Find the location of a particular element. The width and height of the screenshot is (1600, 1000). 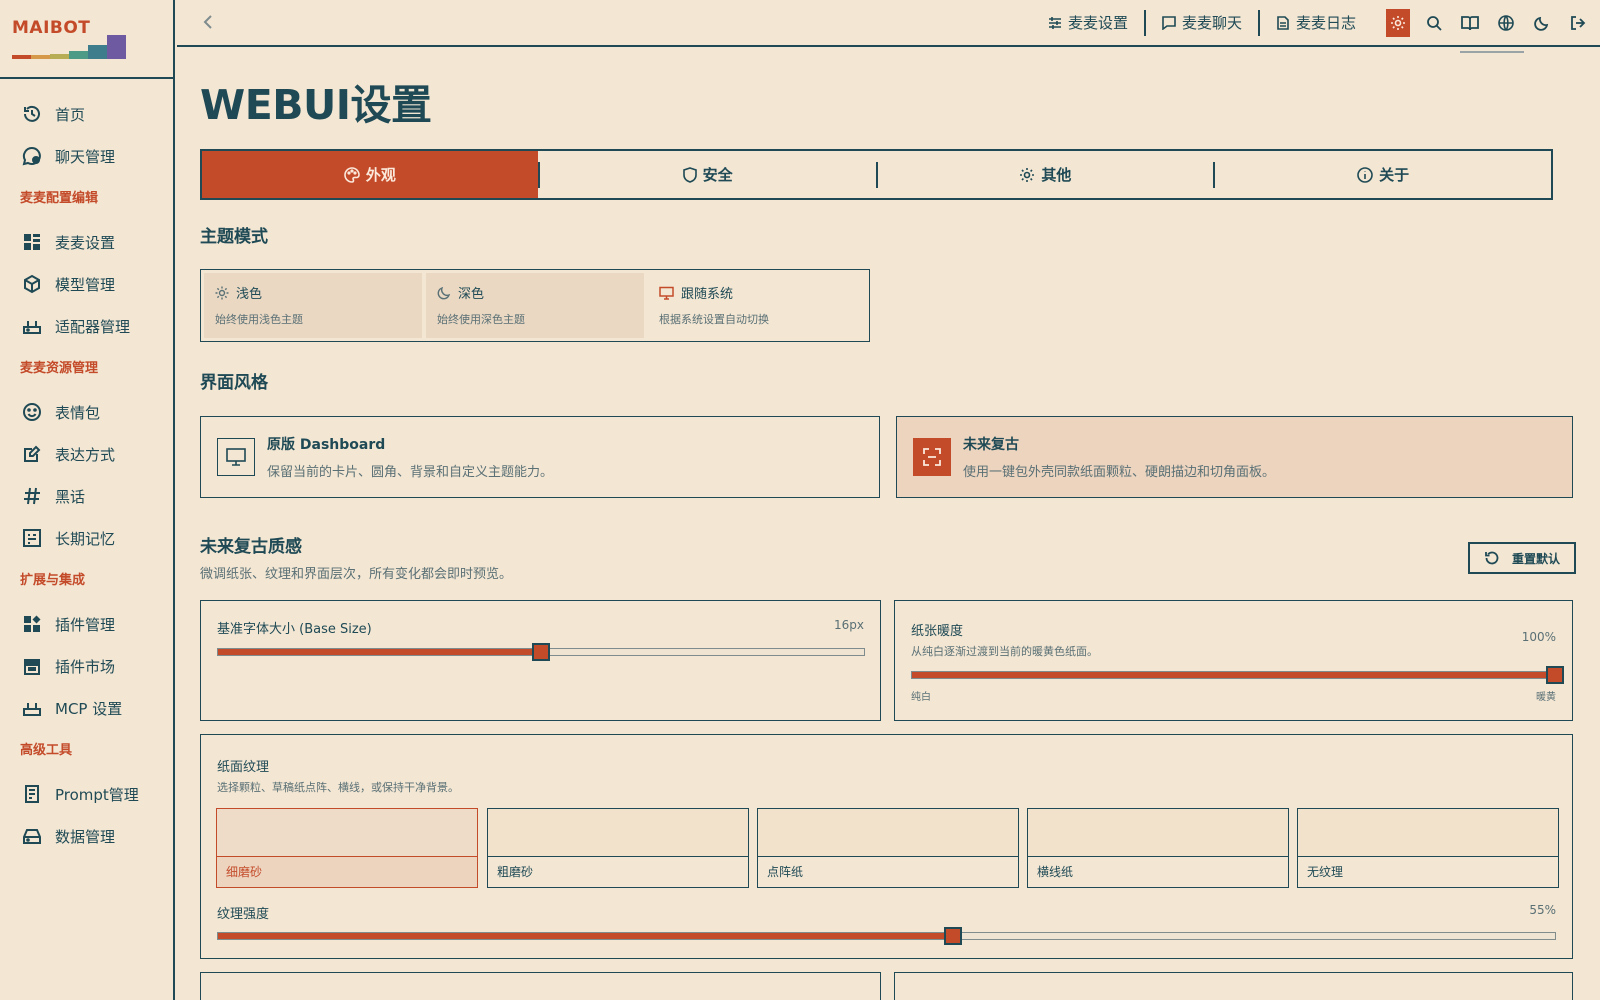

texture-preview is located at coordinates (1428, 833).